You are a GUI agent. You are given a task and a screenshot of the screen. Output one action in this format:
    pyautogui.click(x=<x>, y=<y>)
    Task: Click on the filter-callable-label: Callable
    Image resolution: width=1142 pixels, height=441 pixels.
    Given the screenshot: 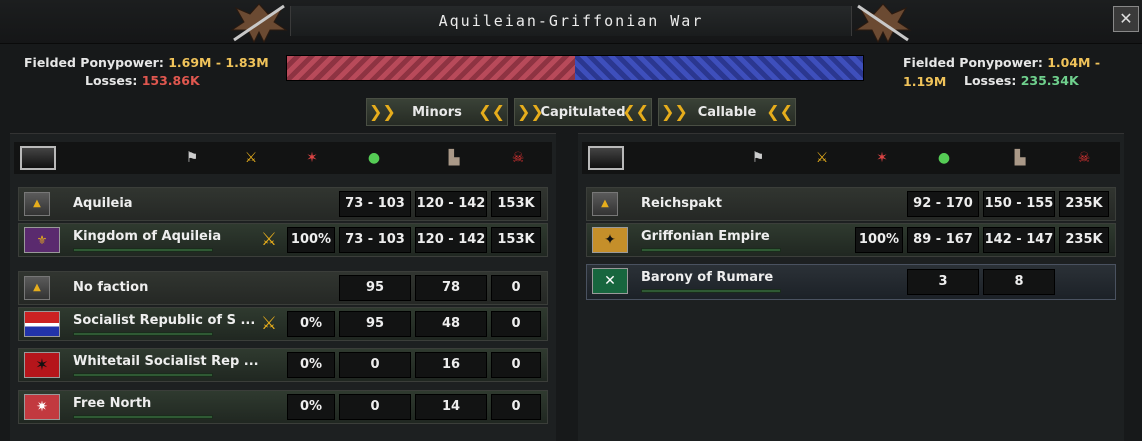 What is the action you would take?
    pyautogui.click(x=727, y=112)
    